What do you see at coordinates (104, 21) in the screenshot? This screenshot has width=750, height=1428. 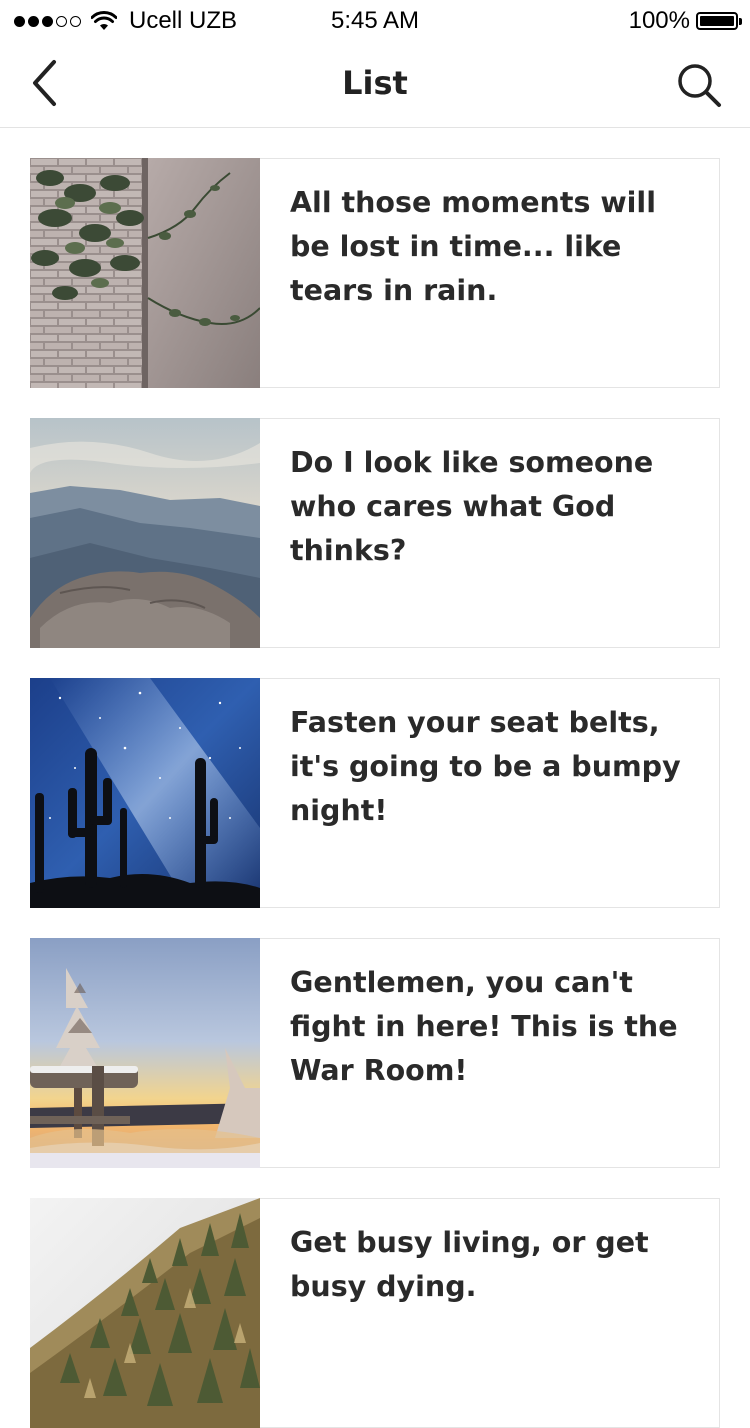 I see `wifi-icon` at bounding box center [104, 21].